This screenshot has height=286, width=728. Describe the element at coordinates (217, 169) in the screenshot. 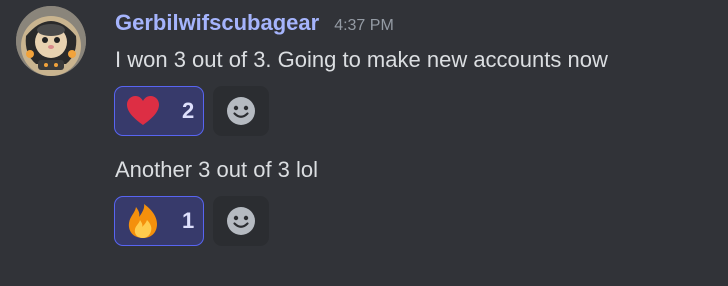

I see `message-text: Another 3 out of 3 lol` at that location.